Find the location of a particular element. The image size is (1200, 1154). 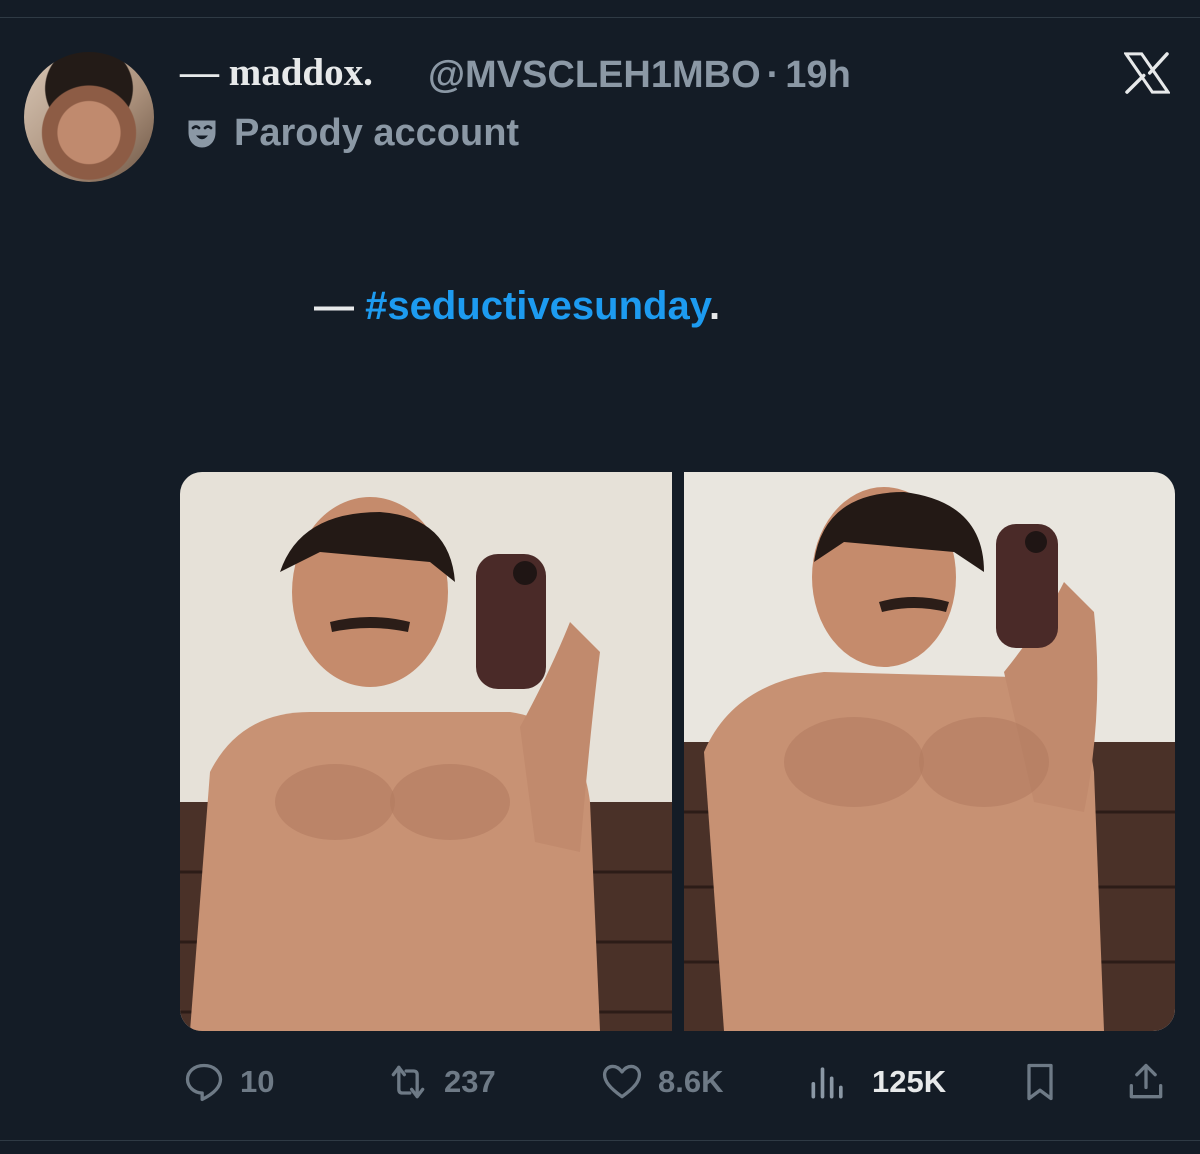

author-meta: @MVSCLEH1MBO · 19h is located at coordinates (639, 75).